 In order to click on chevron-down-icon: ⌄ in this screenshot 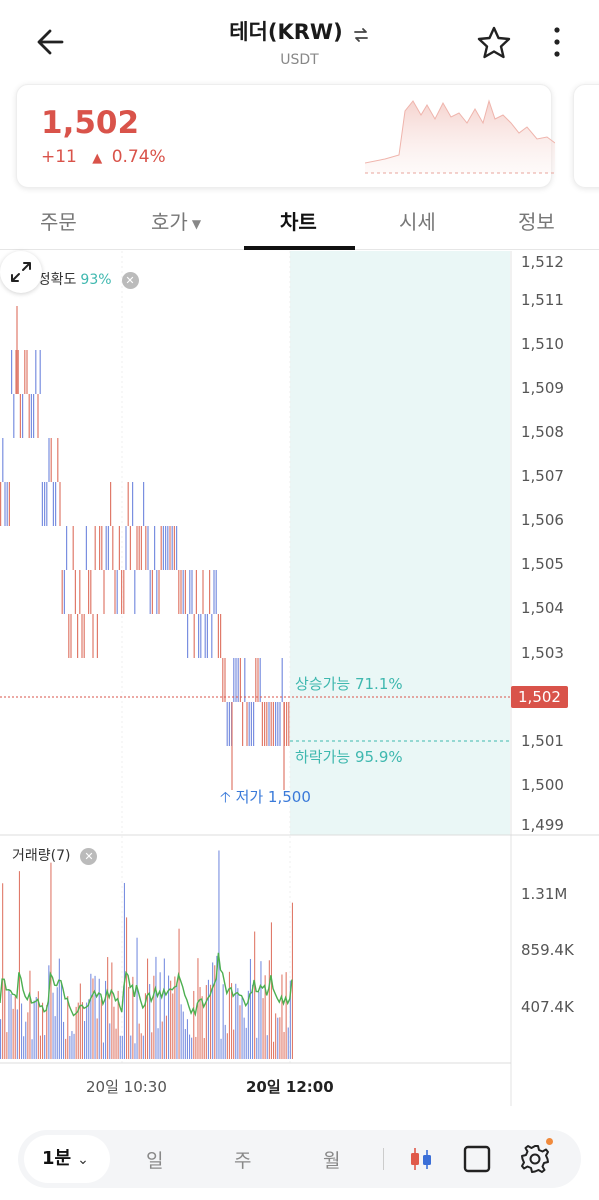, I will do `click(83, 1160)`.